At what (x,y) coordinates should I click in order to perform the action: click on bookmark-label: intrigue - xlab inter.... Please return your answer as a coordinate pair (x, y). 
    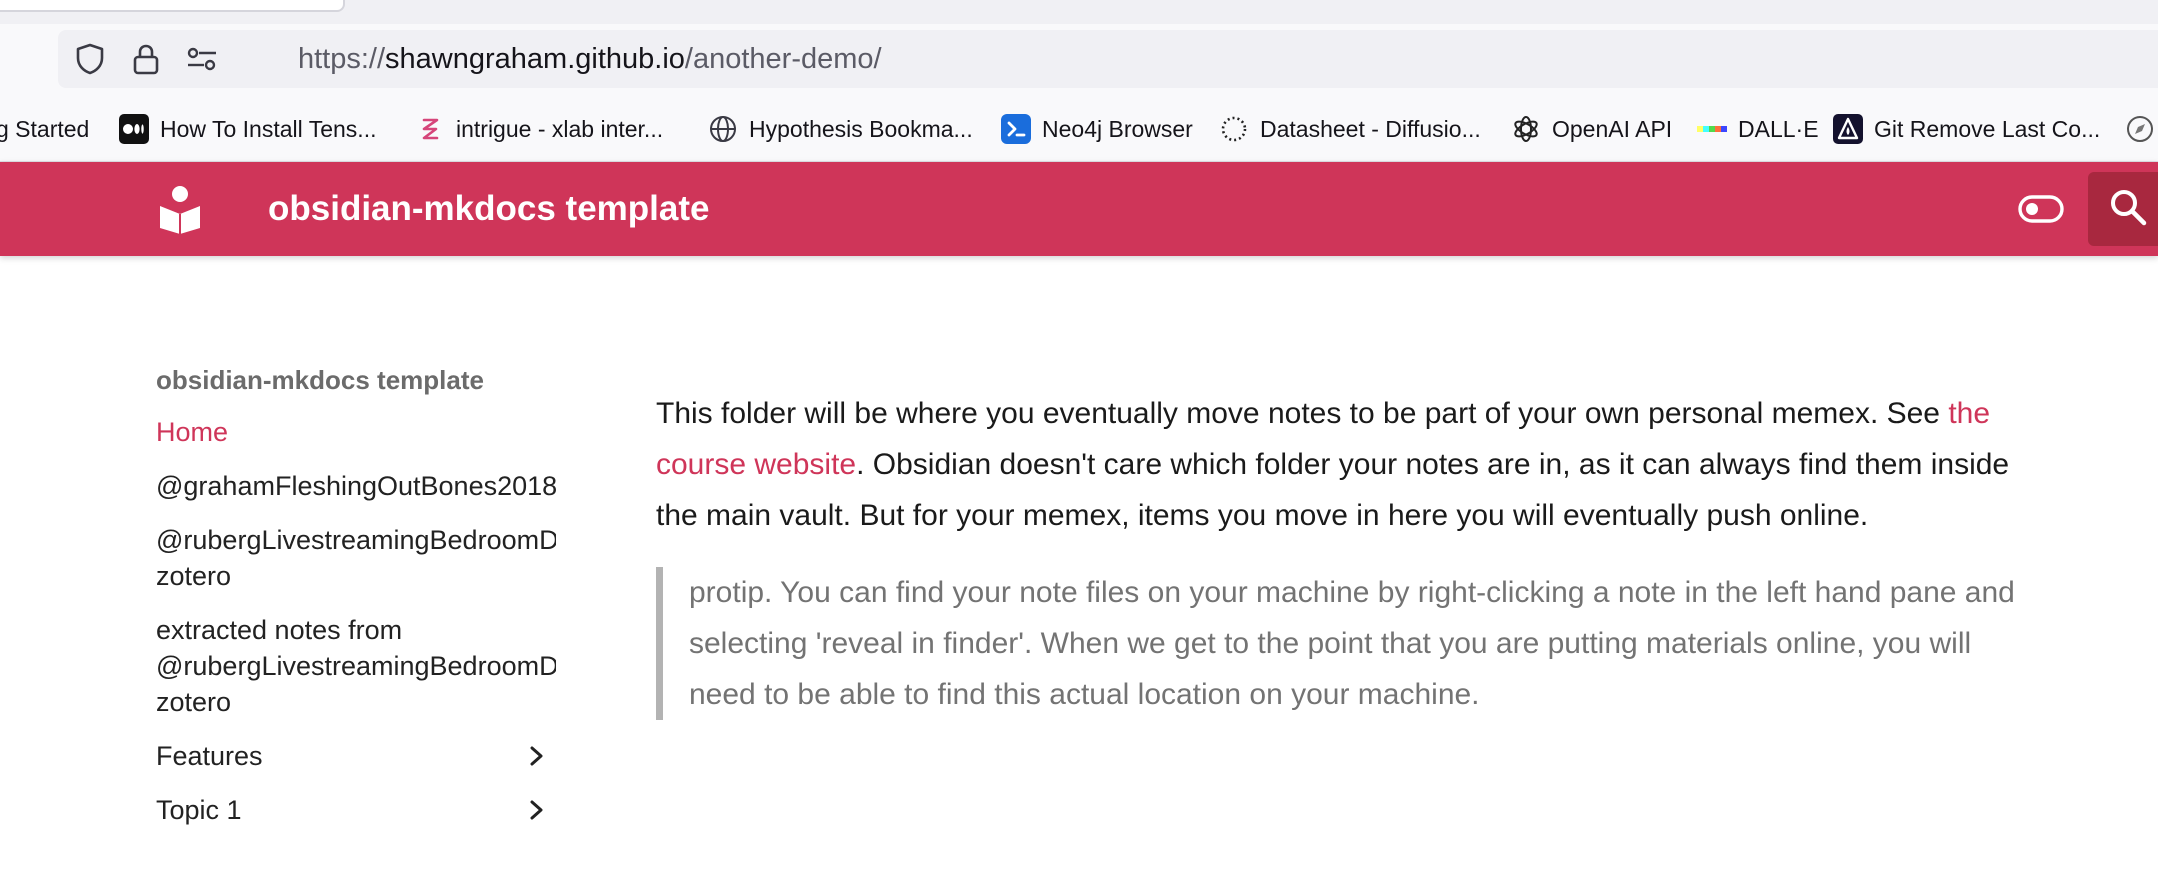
    Looking at the image, I should click on (560, 128).